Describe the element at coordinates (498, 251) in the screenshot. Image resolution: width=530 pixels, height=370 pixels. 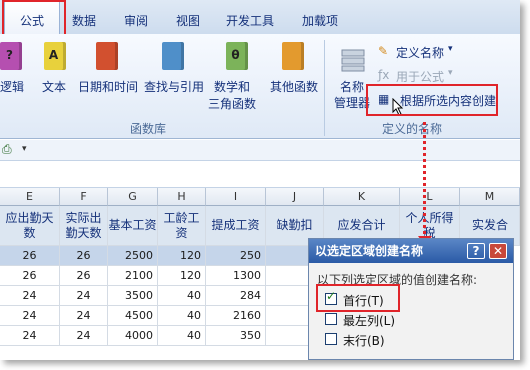
I see `close-button: ✕` at that location.